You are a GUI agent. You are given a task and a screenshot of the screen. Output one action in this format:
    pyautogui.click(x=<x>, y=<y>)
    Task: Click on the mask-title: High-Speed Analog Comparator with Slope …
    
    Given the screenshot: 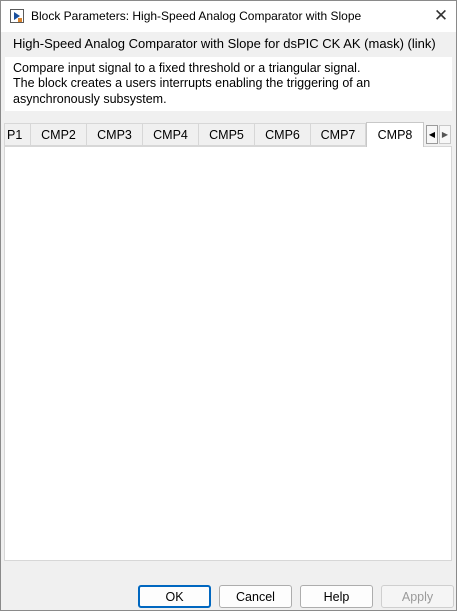 What is the action you would take?
    pyautogui.click(x=224, y=43)
    